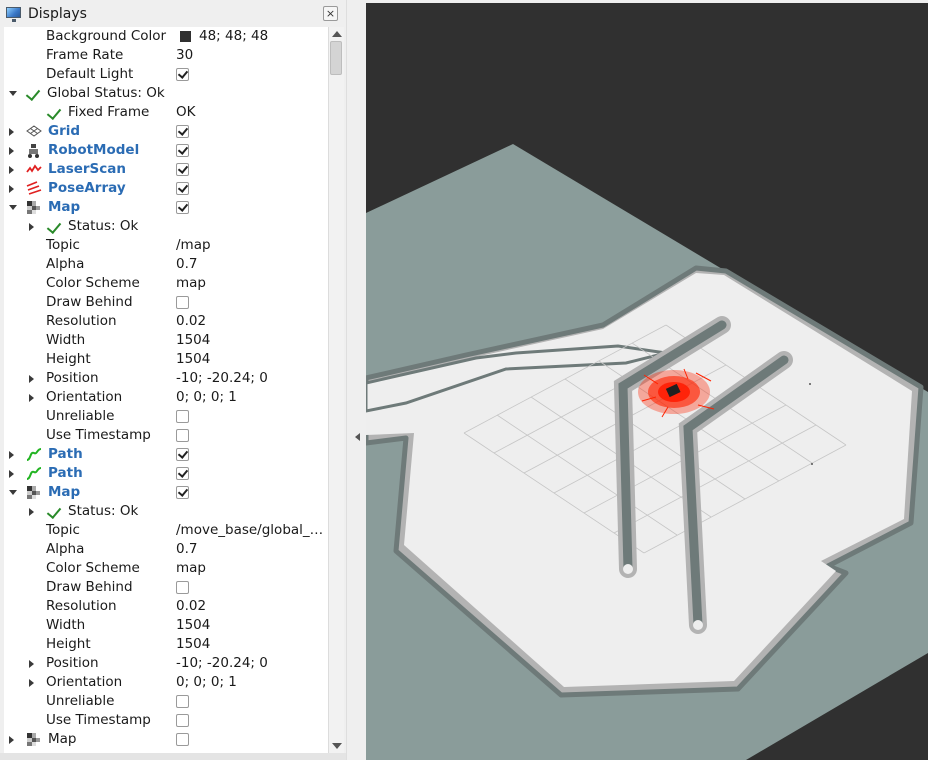  Describe the element at coordinates (166, 245) in the screenshot. I see `tree-row: Topic/map` at that location.